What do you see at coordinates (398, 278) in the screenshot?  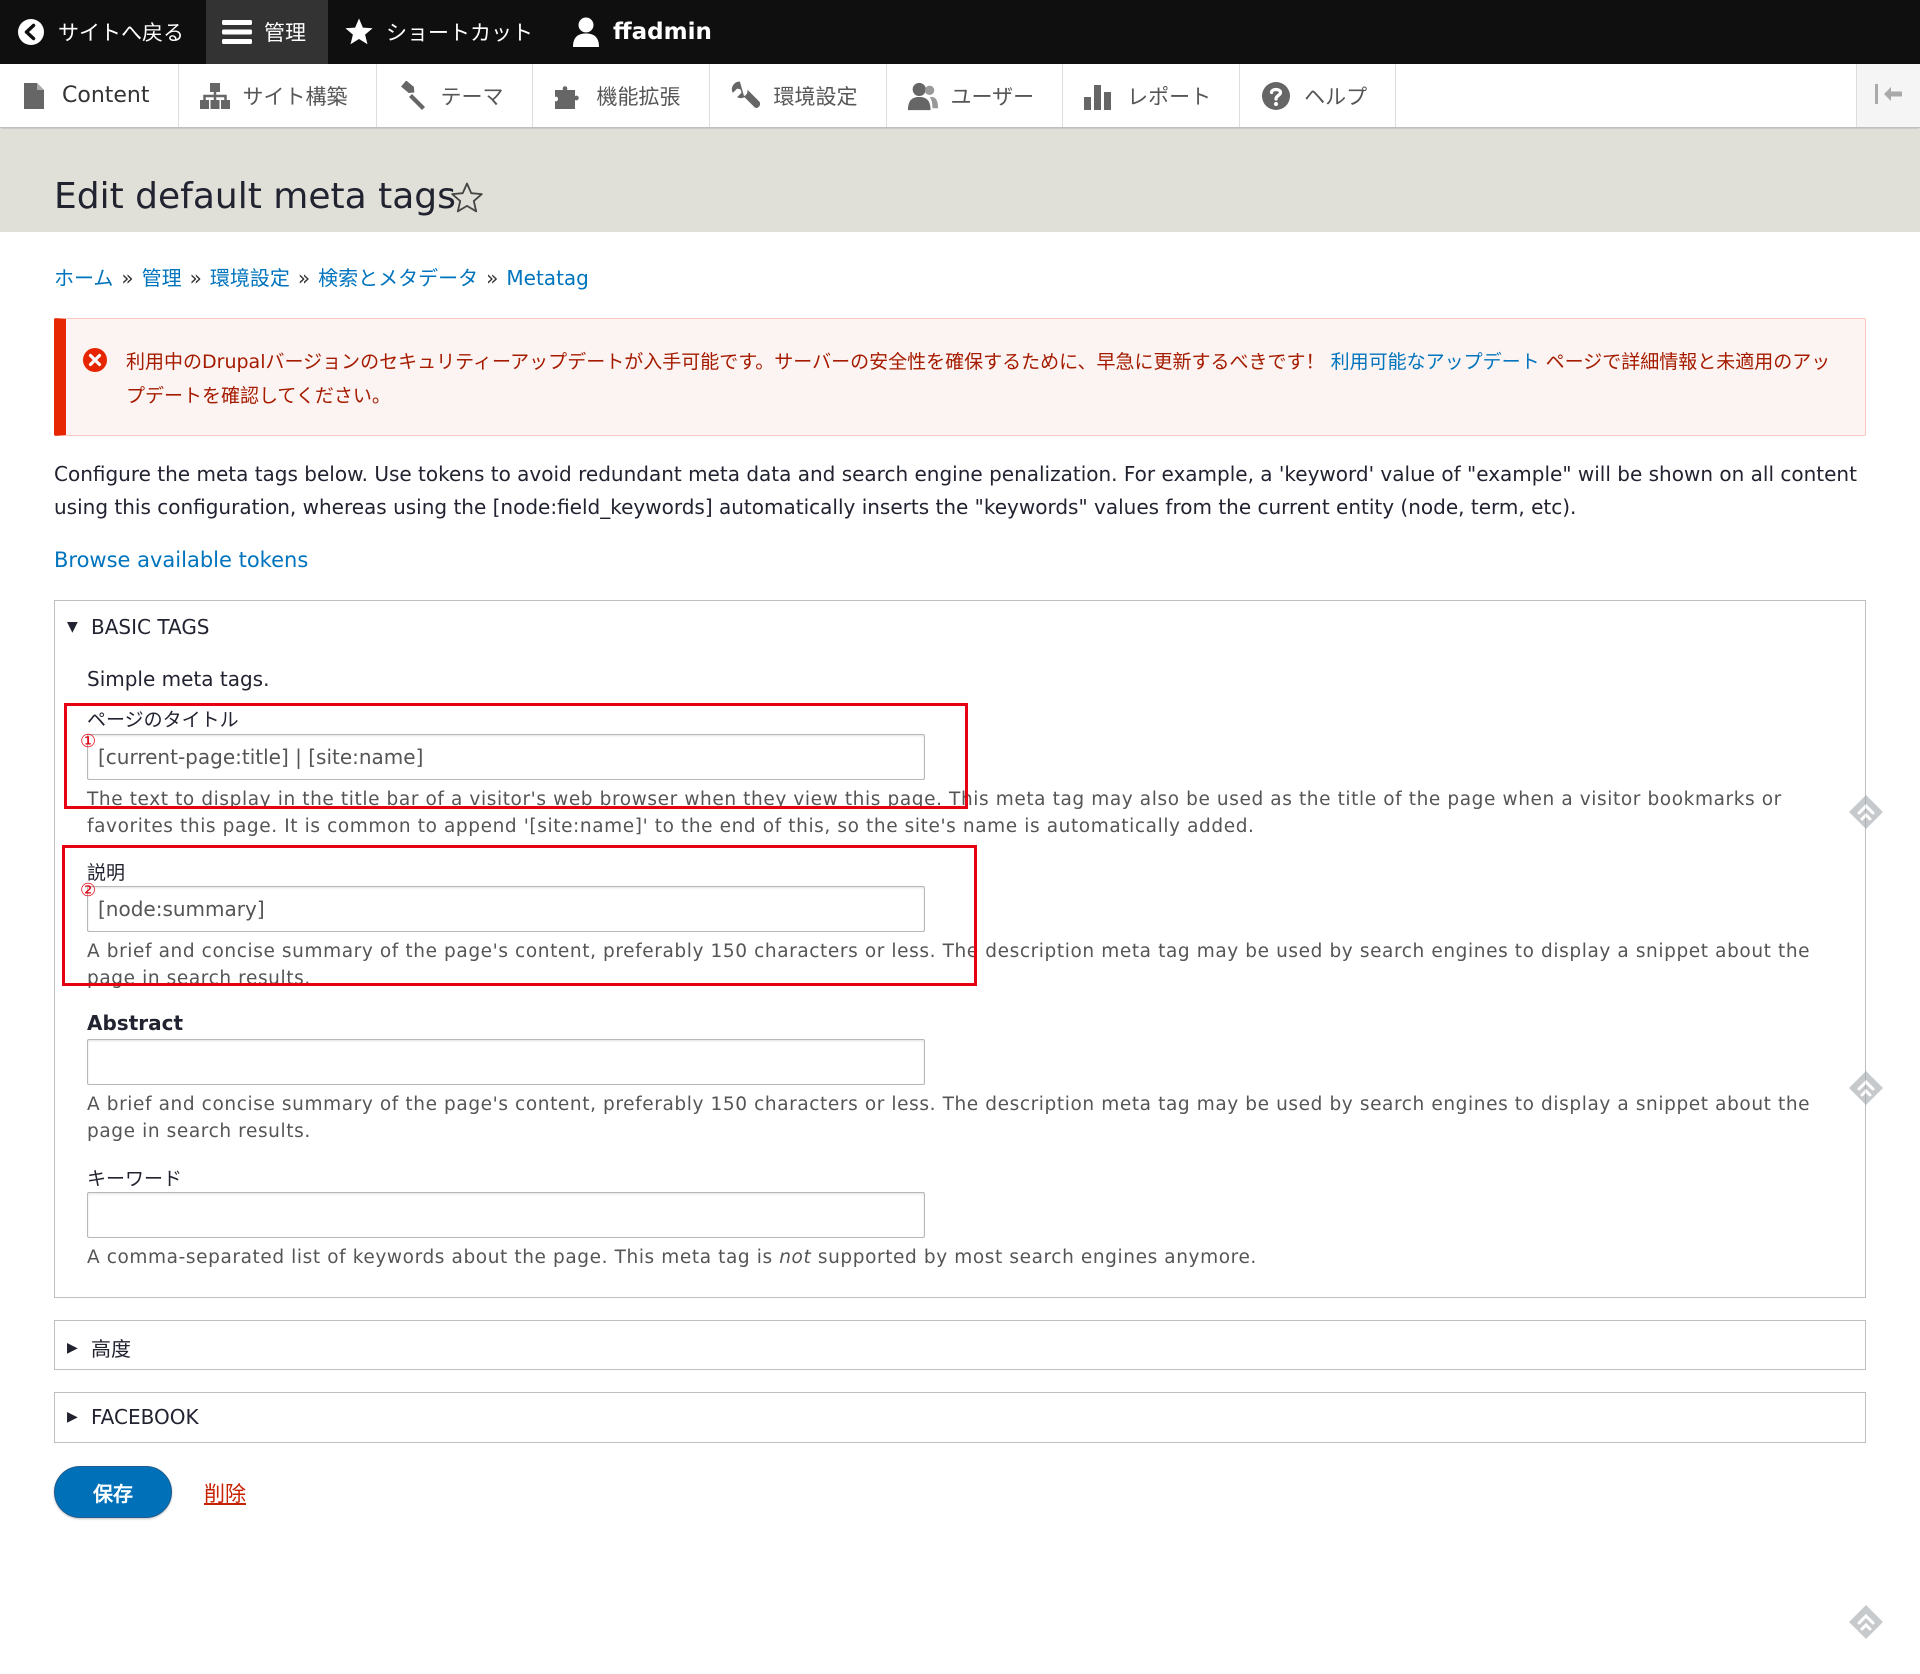 I see `breadcrumb-search-metadata: 検索とメタデータ` at bounding box center [398, 278].